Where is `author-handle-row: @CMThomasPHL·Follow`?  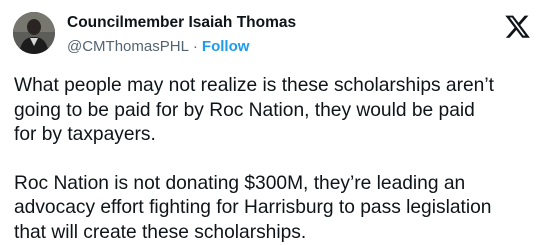 author-handle-row: @CMThomasPHL·Follow is located at coordinates (158, 46).